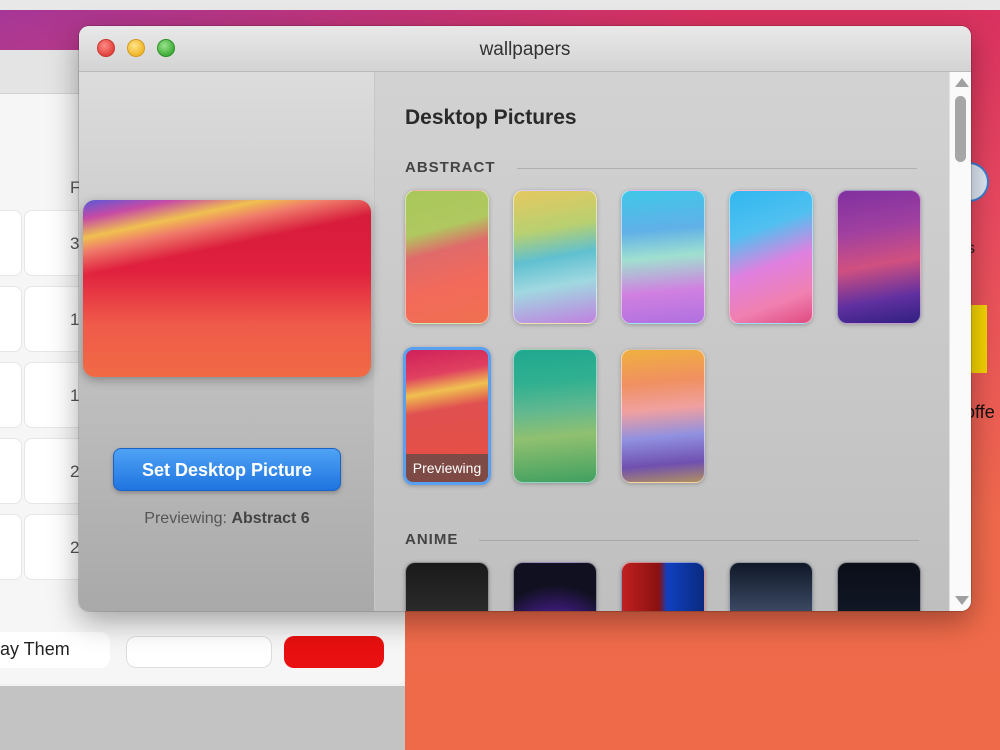 Image resolution: width=1000 pixels, height=750 pixels. I want to click on scroll-down-arrow, so click(962, 600).